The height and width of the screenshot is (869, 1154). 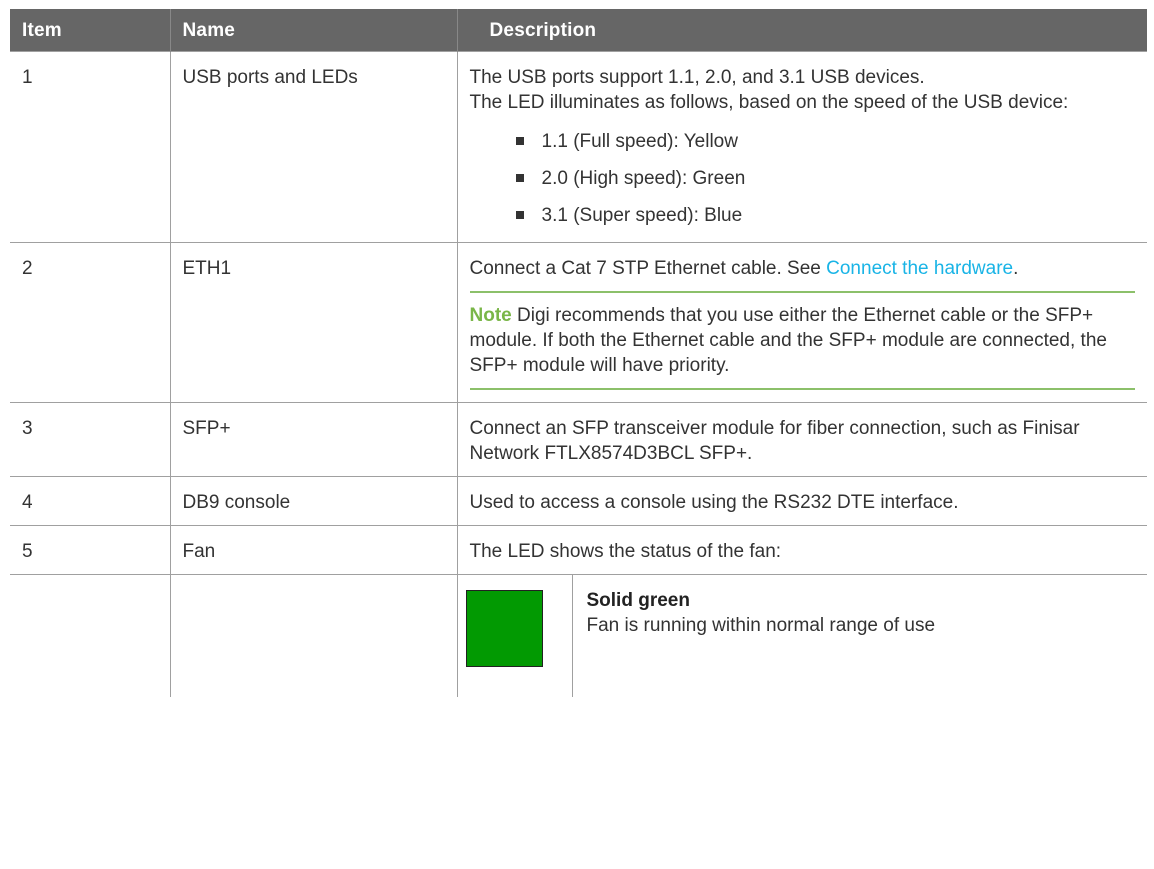 I want to click on description-text: Connect a Cat 7 STP Ethernet cable. See, so click(x=648, y=268).